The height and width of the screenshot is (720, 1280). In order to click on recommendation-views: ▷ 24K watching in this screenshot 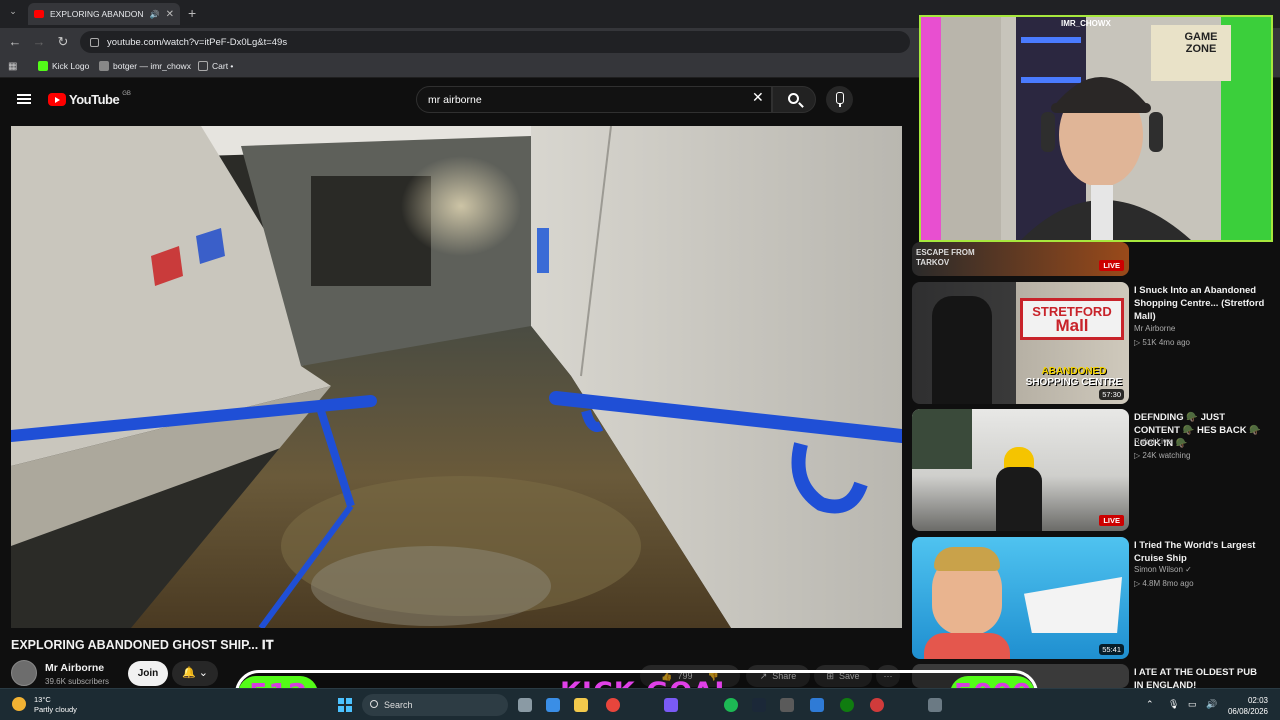, I will do `click(1162, 455)`.